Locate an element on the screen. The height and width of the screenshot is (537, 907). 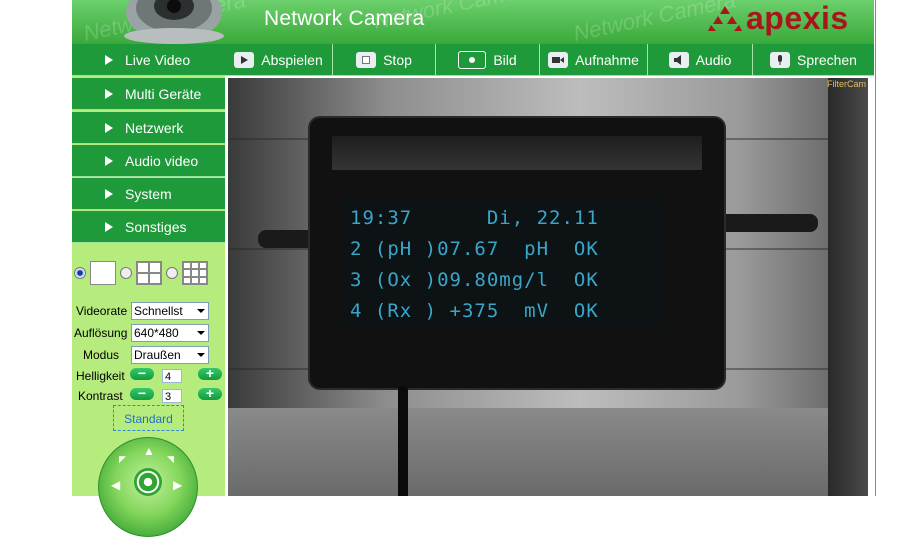
resolution-value: 640*480 is located at coordinates (156, 333).